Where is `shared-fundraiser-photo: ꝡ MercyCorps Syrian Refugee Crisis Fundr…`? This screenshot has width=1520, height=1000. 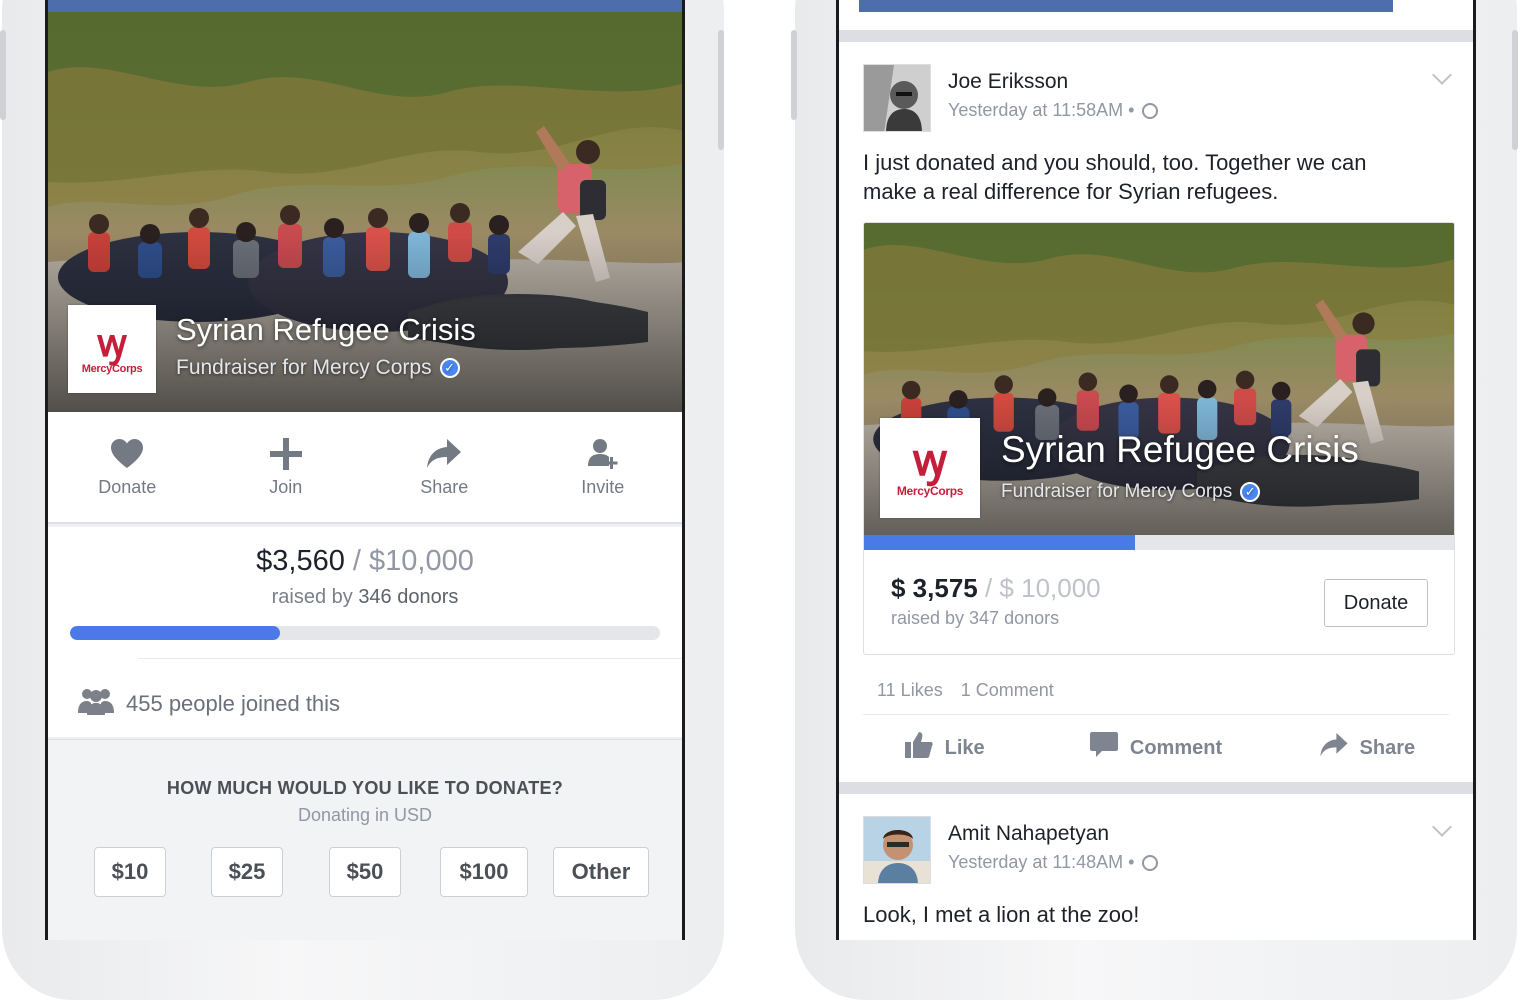 shared-fundraiser-photo: ꝡ MercyCorps Syrian Refugee Crisis Fundr… is located at coordinates (1159, 379).